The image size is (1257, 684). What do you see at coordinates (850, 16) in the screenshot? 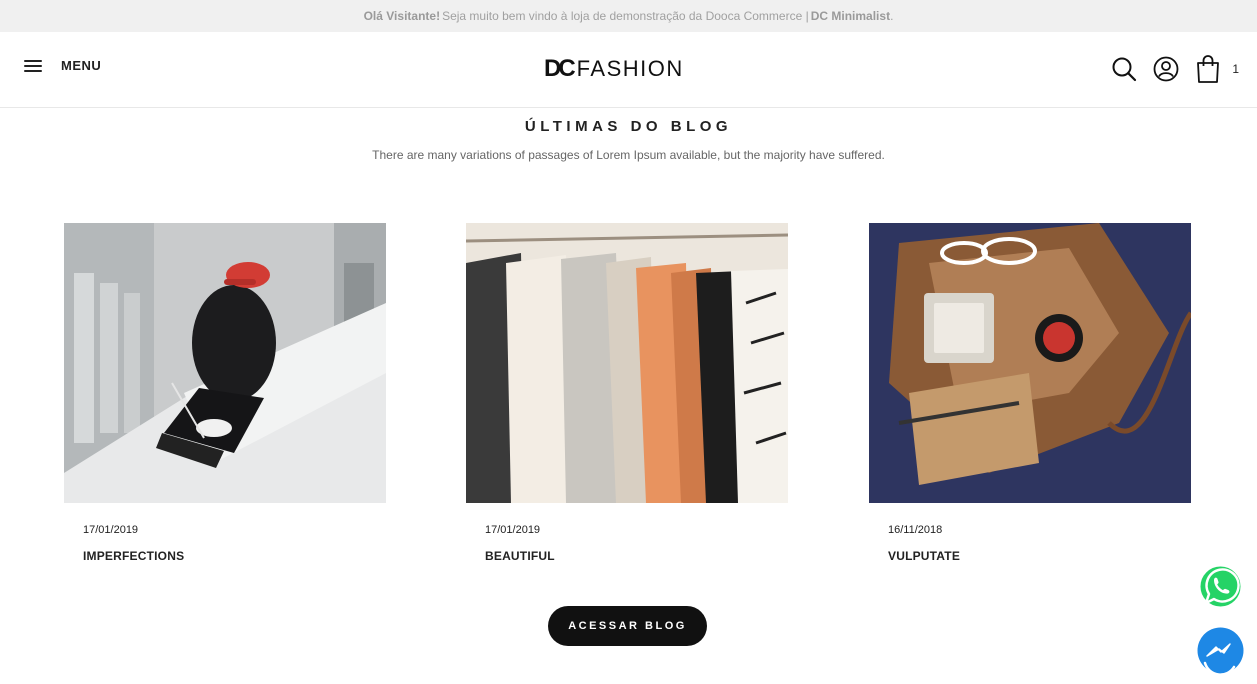
I see `theme-name: DC Minimalist` at bounding box center [850, 16].